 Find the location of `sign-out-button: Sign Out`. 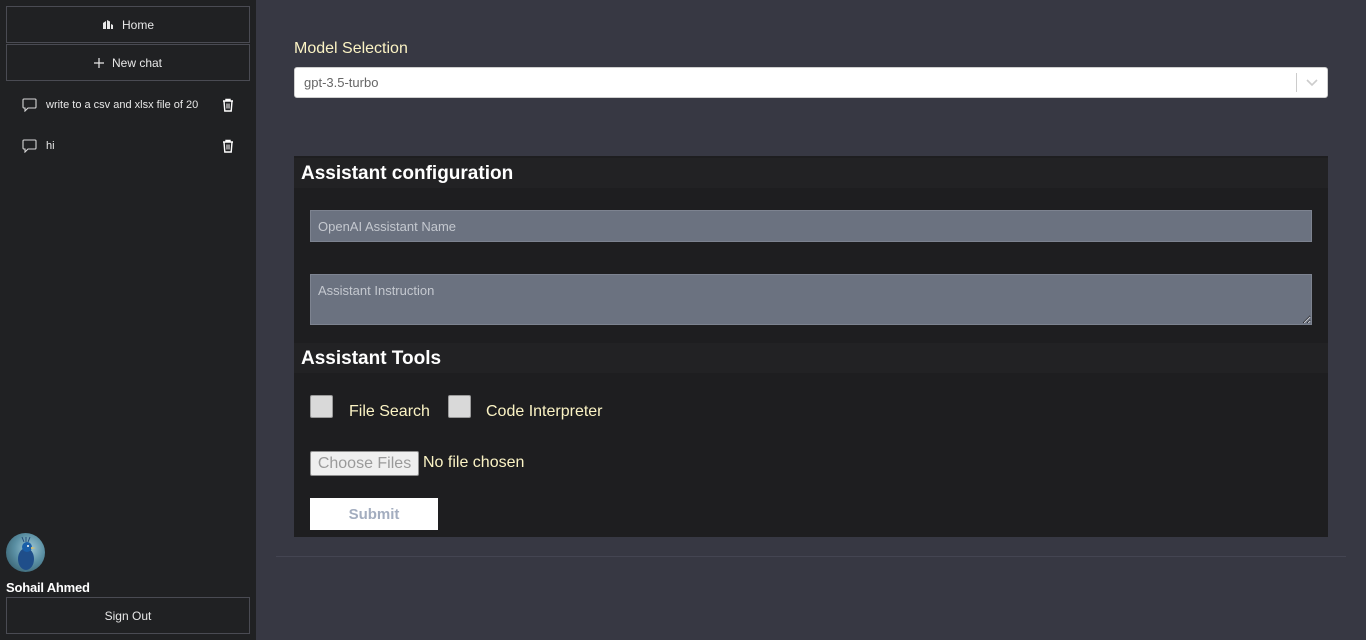

sign-out-button: Sign Out is located at coordinates (128, 615).